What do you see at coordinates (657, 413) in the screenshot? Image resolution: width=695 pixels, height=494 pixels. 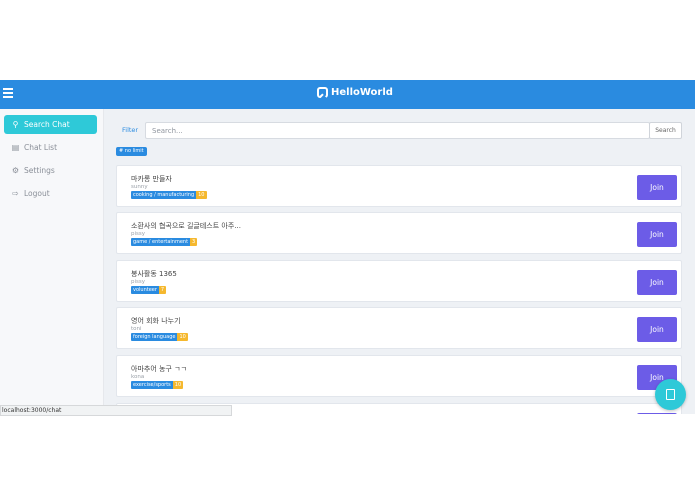 I see `join-button` at bounding box center [657, 413].